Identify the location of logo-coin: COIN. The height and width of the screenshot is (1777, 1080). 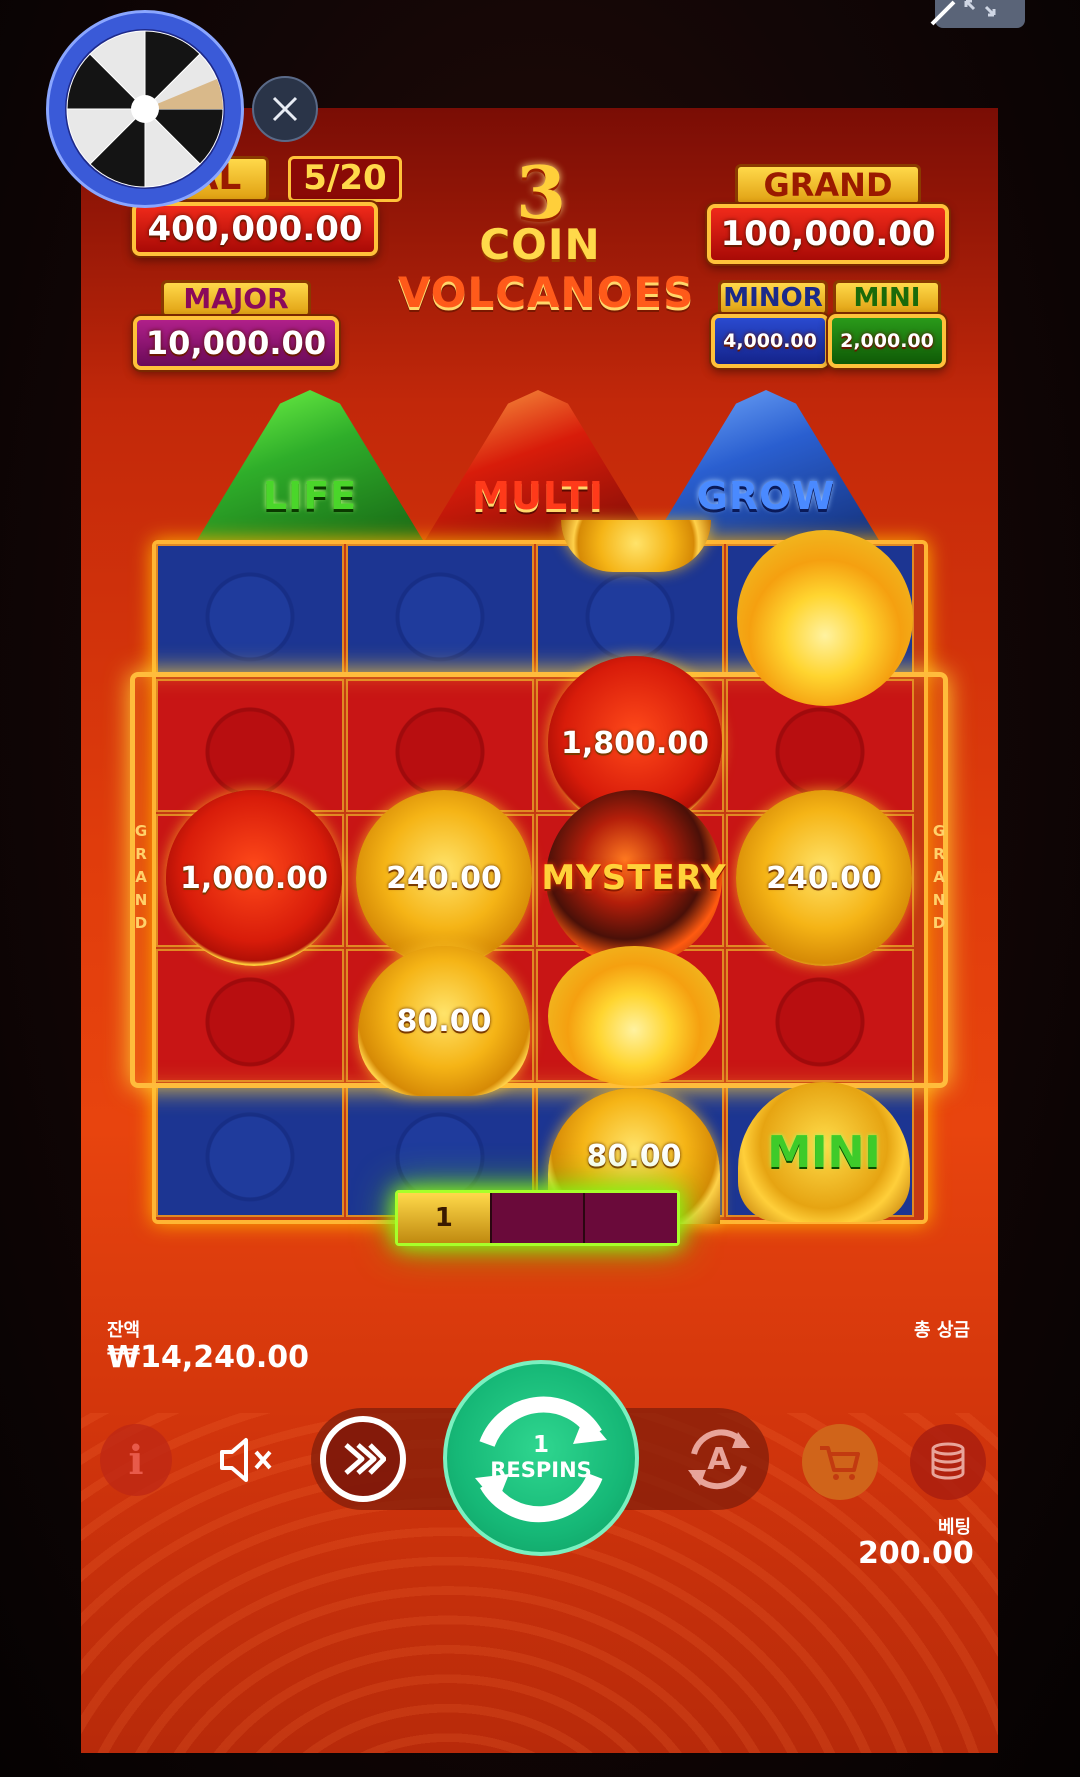
(540, 244).